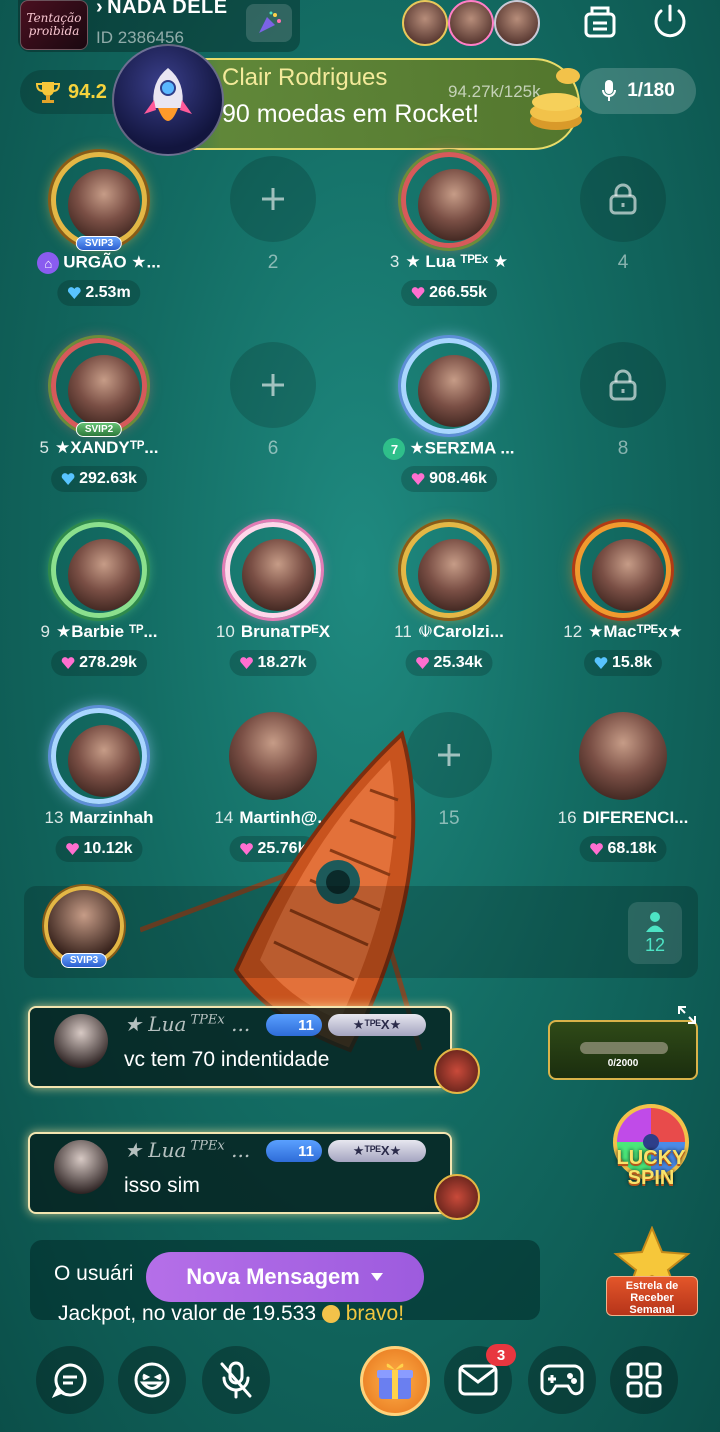  What do you see at coordinates (609, 90) in the screenshot?
I see `mic-icon` at bounding box center [609, 90].